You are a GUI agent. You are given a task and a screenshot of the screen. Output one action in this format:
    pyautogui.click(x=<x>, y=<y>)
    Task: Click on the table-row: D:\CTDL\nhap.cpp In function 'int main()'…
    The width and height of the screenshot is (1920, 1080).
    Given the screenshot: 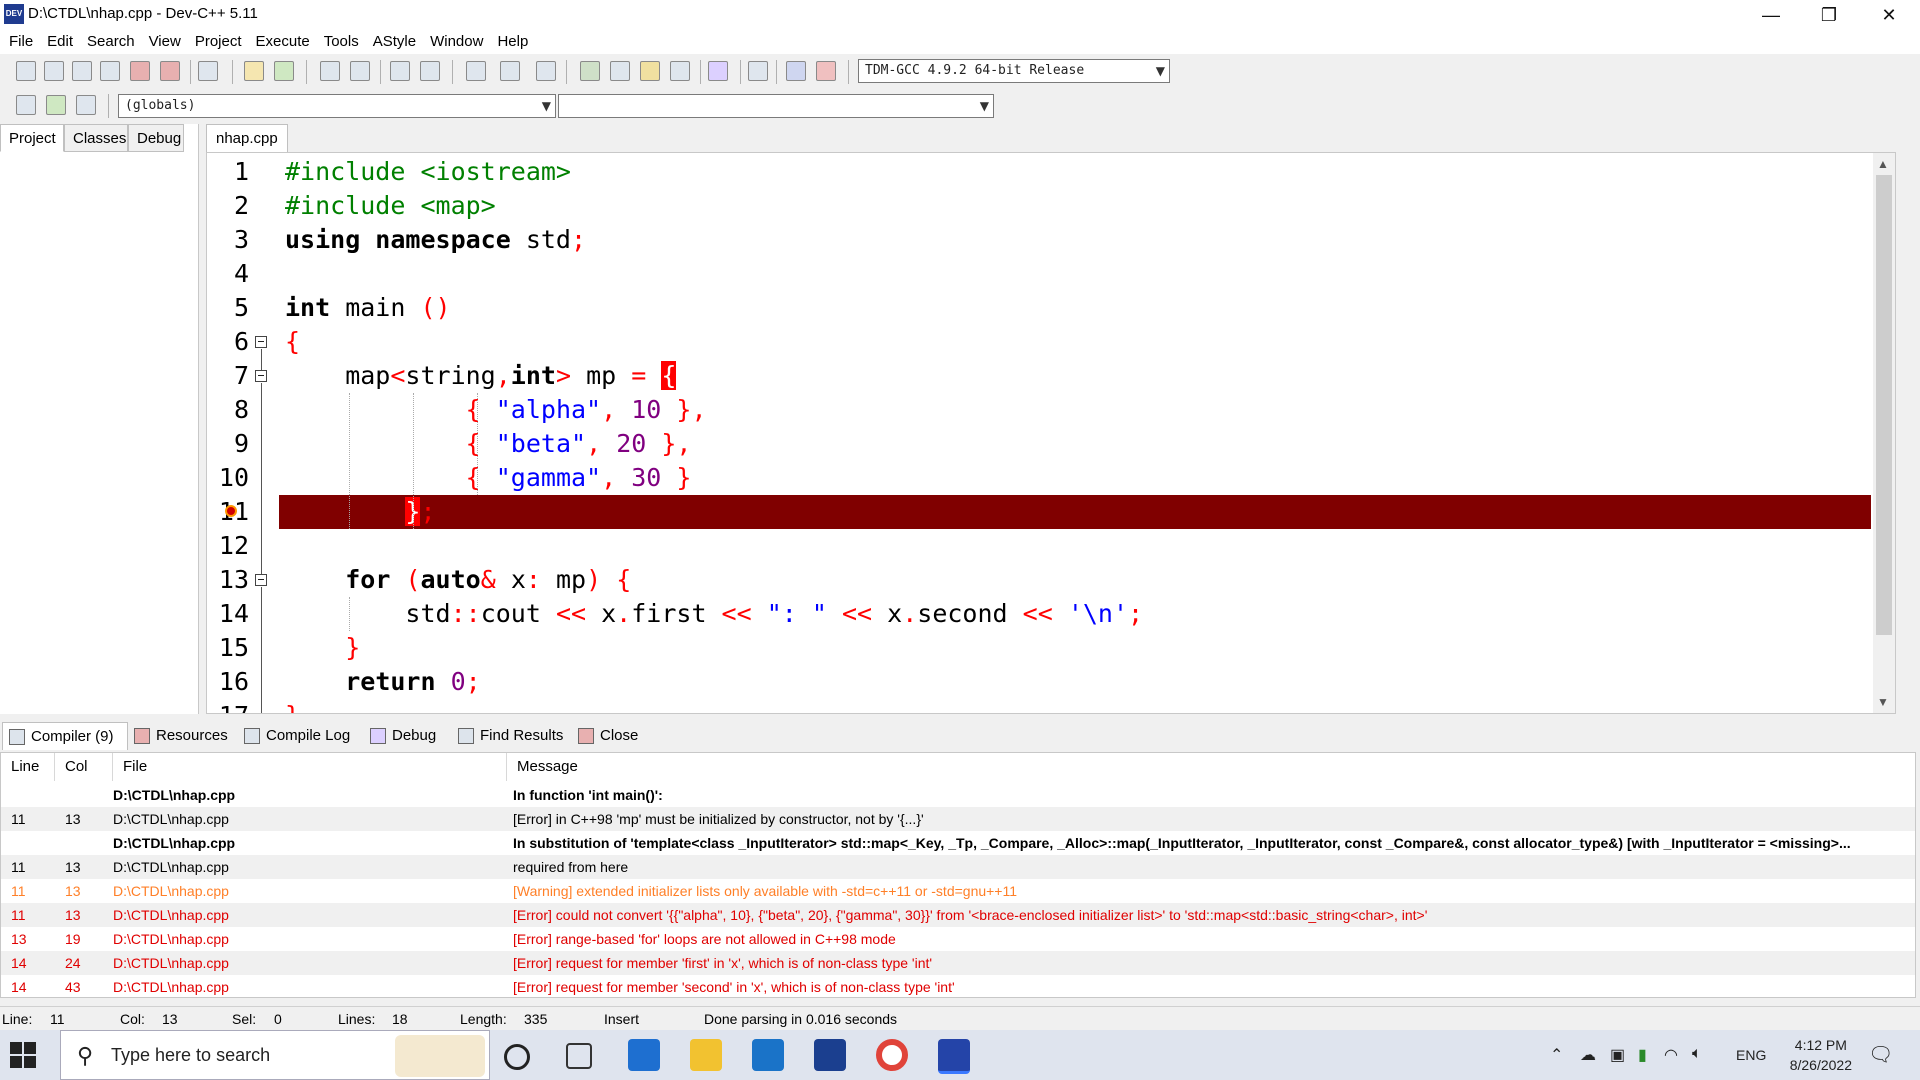 What is the action you would take?
    pyautogui.click(x=958, y=795)
    